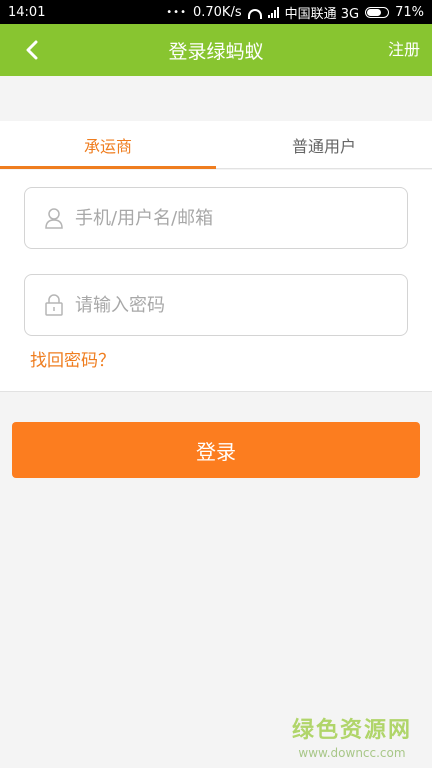 This screenshot has width=432, height=768. Describe the element at coordinates (27, 12) in the screenshot. I see `status-time: 14:01` at that location.